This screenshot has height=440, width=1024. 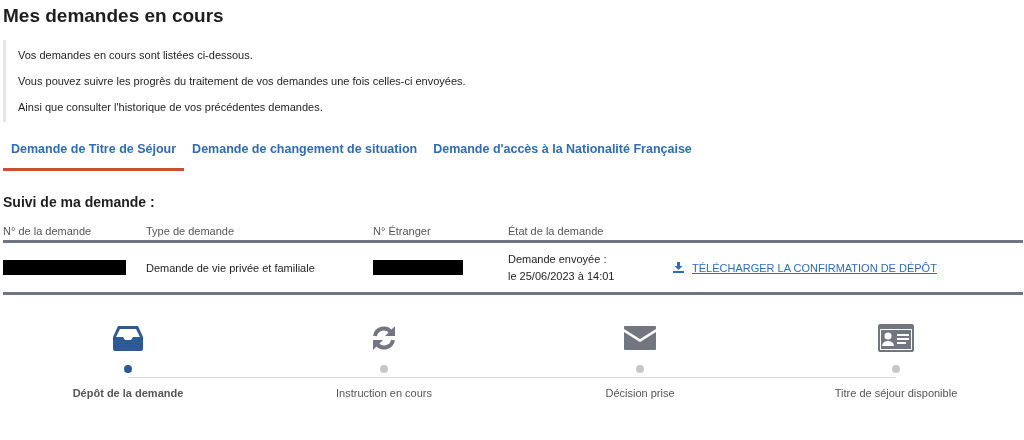 I want to click on step-label: Titre de séjour disponible, so click(x=896, y=393).